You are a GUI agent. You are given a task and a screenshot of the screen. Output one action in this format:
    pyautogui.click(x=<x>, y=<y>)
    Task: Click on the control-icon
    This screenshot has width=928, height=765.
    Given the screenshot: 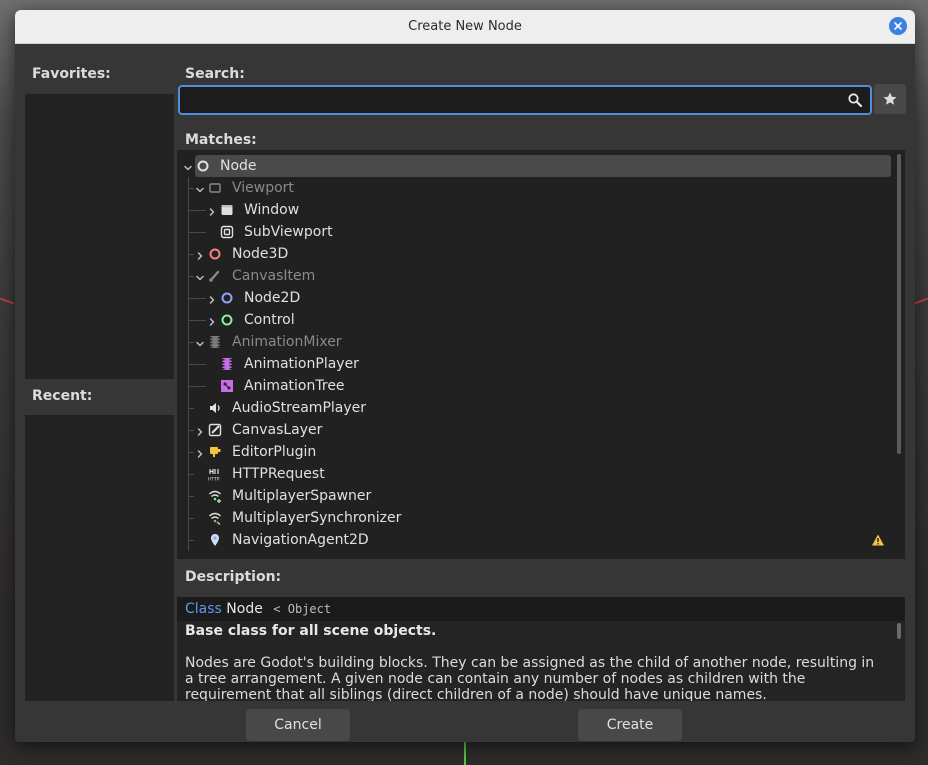 What is the action you would take?
    pyautogui.click(x=227, y=320)
    